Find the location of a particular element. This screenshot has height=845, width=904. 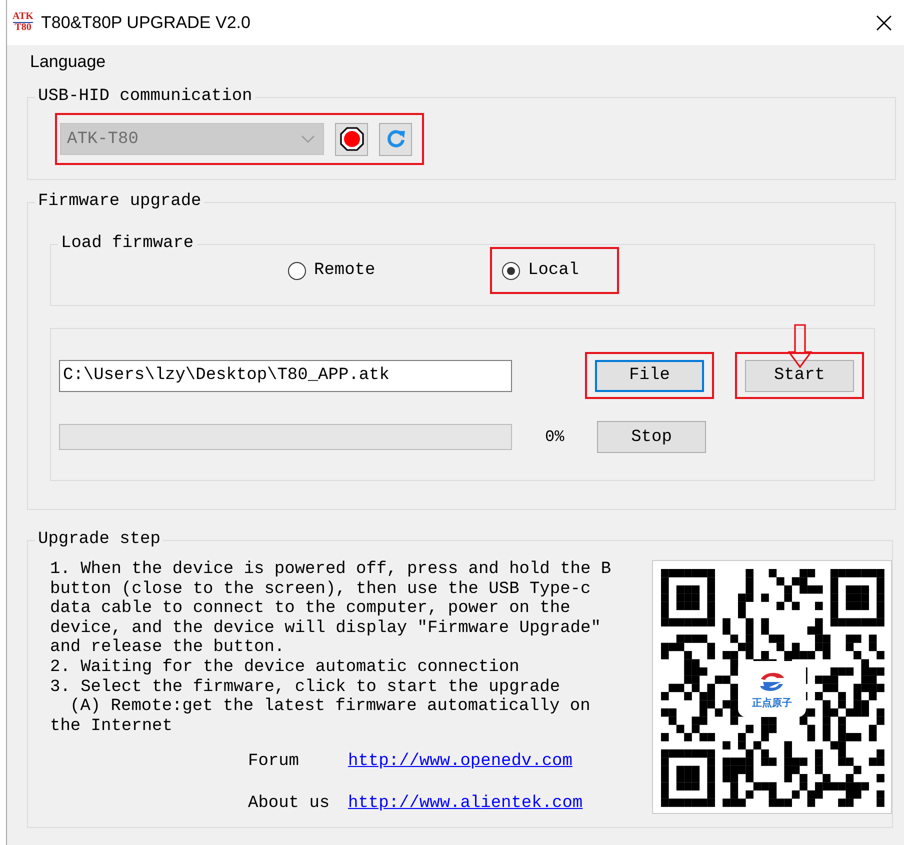

radio-option: Remote is located at coordinates (340, 270).